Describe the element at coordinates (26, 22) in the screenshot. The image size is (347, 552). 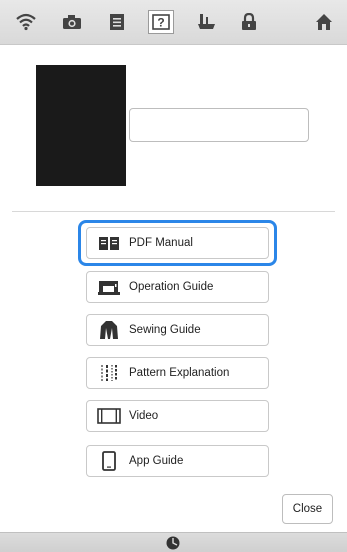
I see `wifi-icon` at that location.